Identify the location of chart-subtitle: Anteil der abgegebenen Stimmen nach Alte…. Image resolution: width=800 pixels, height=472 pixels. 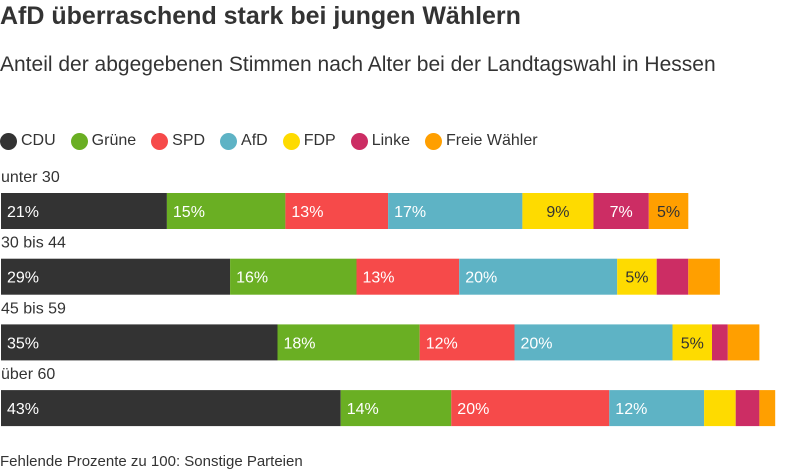
(358, 64).